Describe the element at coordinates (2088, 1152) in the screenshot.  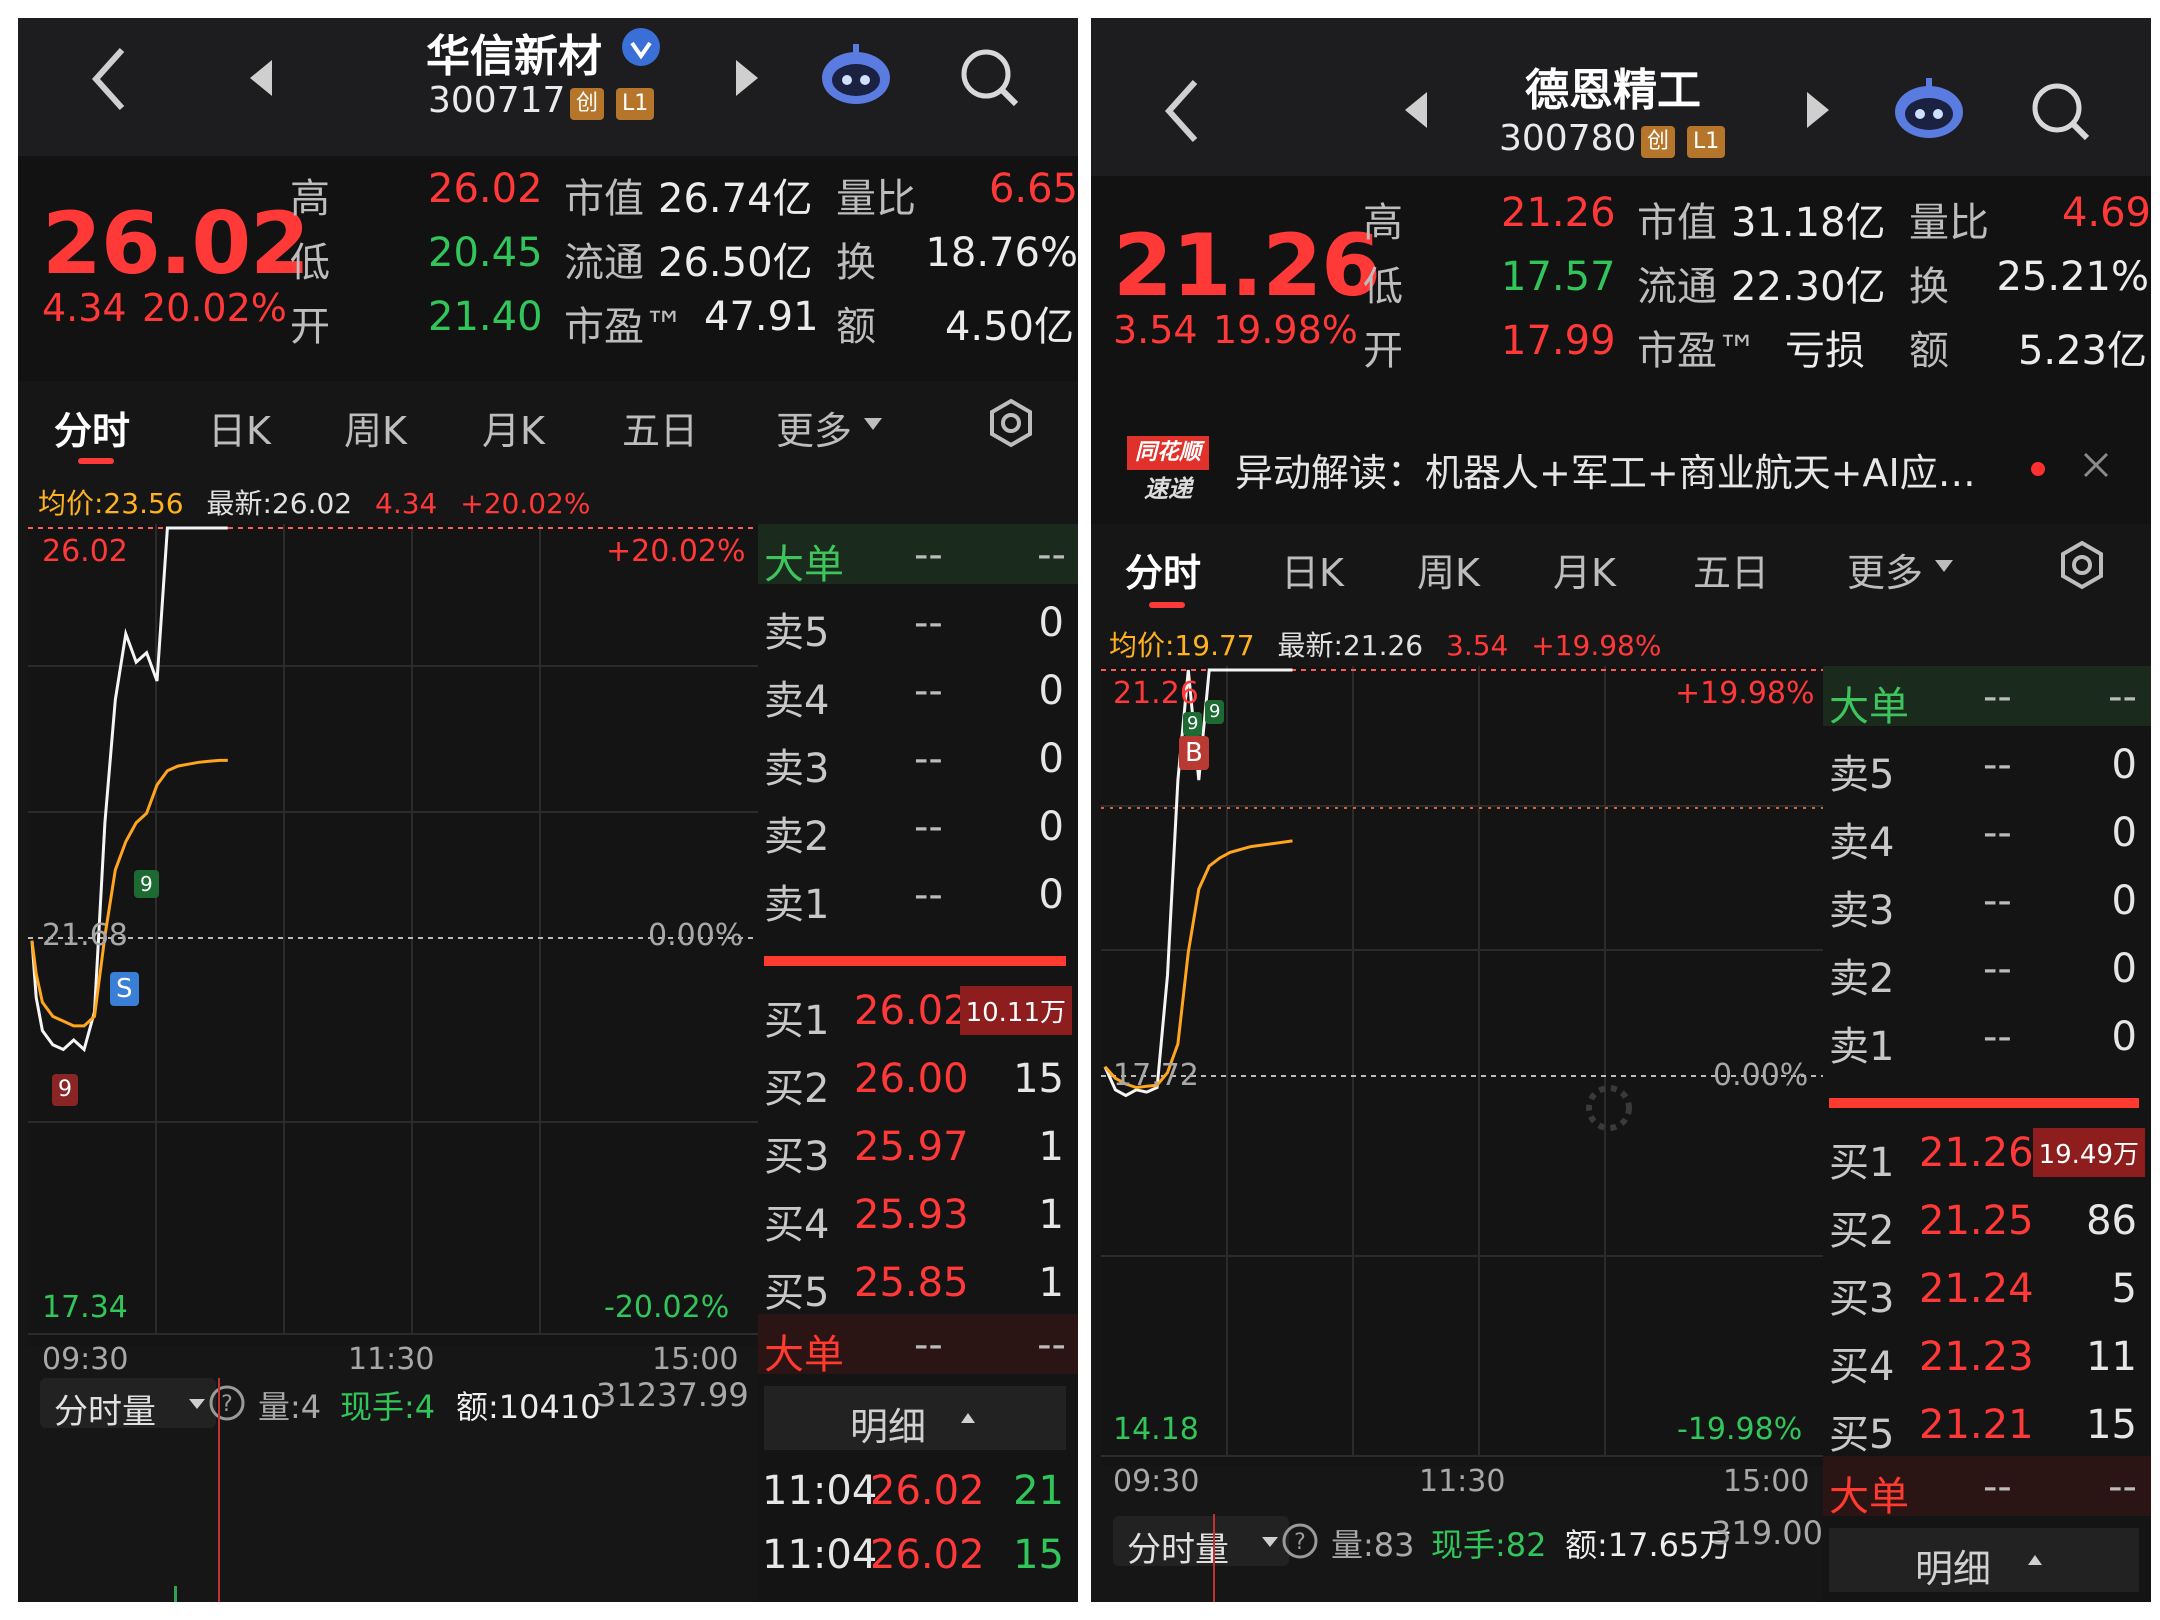
I see `bid-volume: 19.49万` at that location.